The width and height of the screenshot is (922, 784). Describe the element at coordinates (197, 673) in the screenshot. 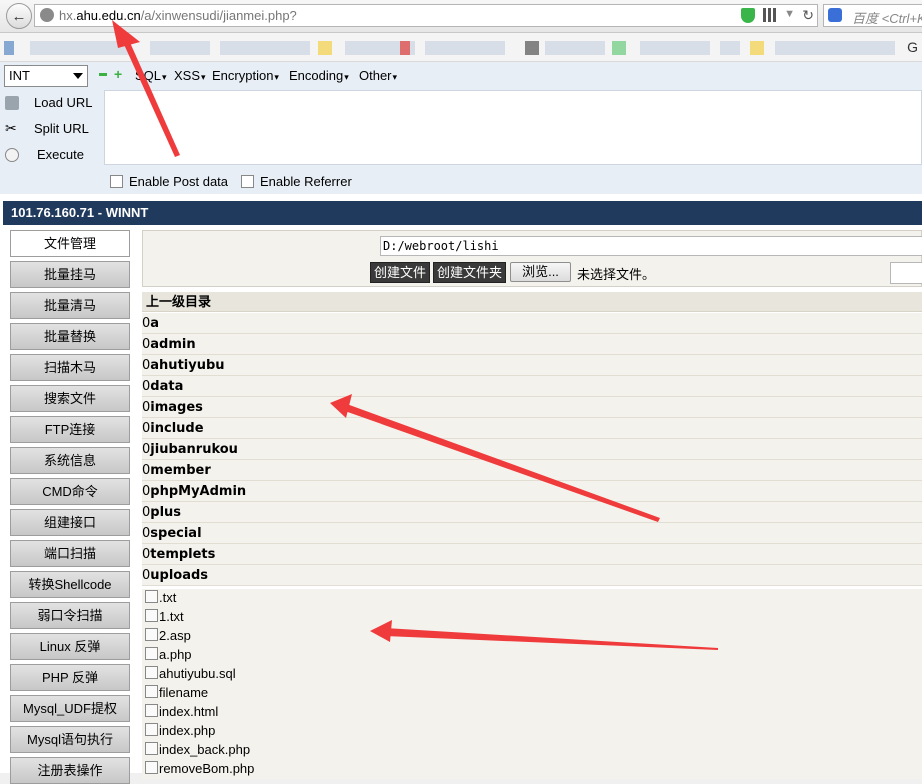

I see `file-name: ahutiyubu.sql` at that location.